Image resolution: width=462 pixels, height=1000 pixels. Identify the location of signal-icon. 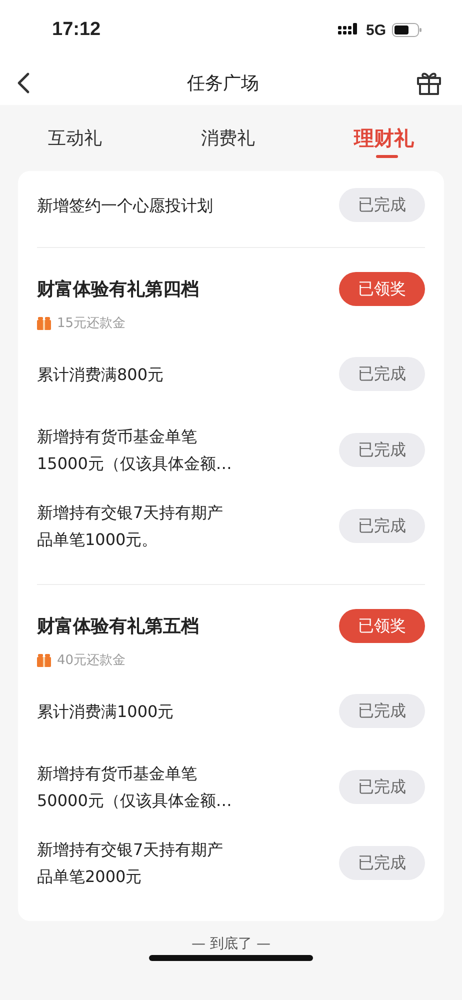
(349, 30).